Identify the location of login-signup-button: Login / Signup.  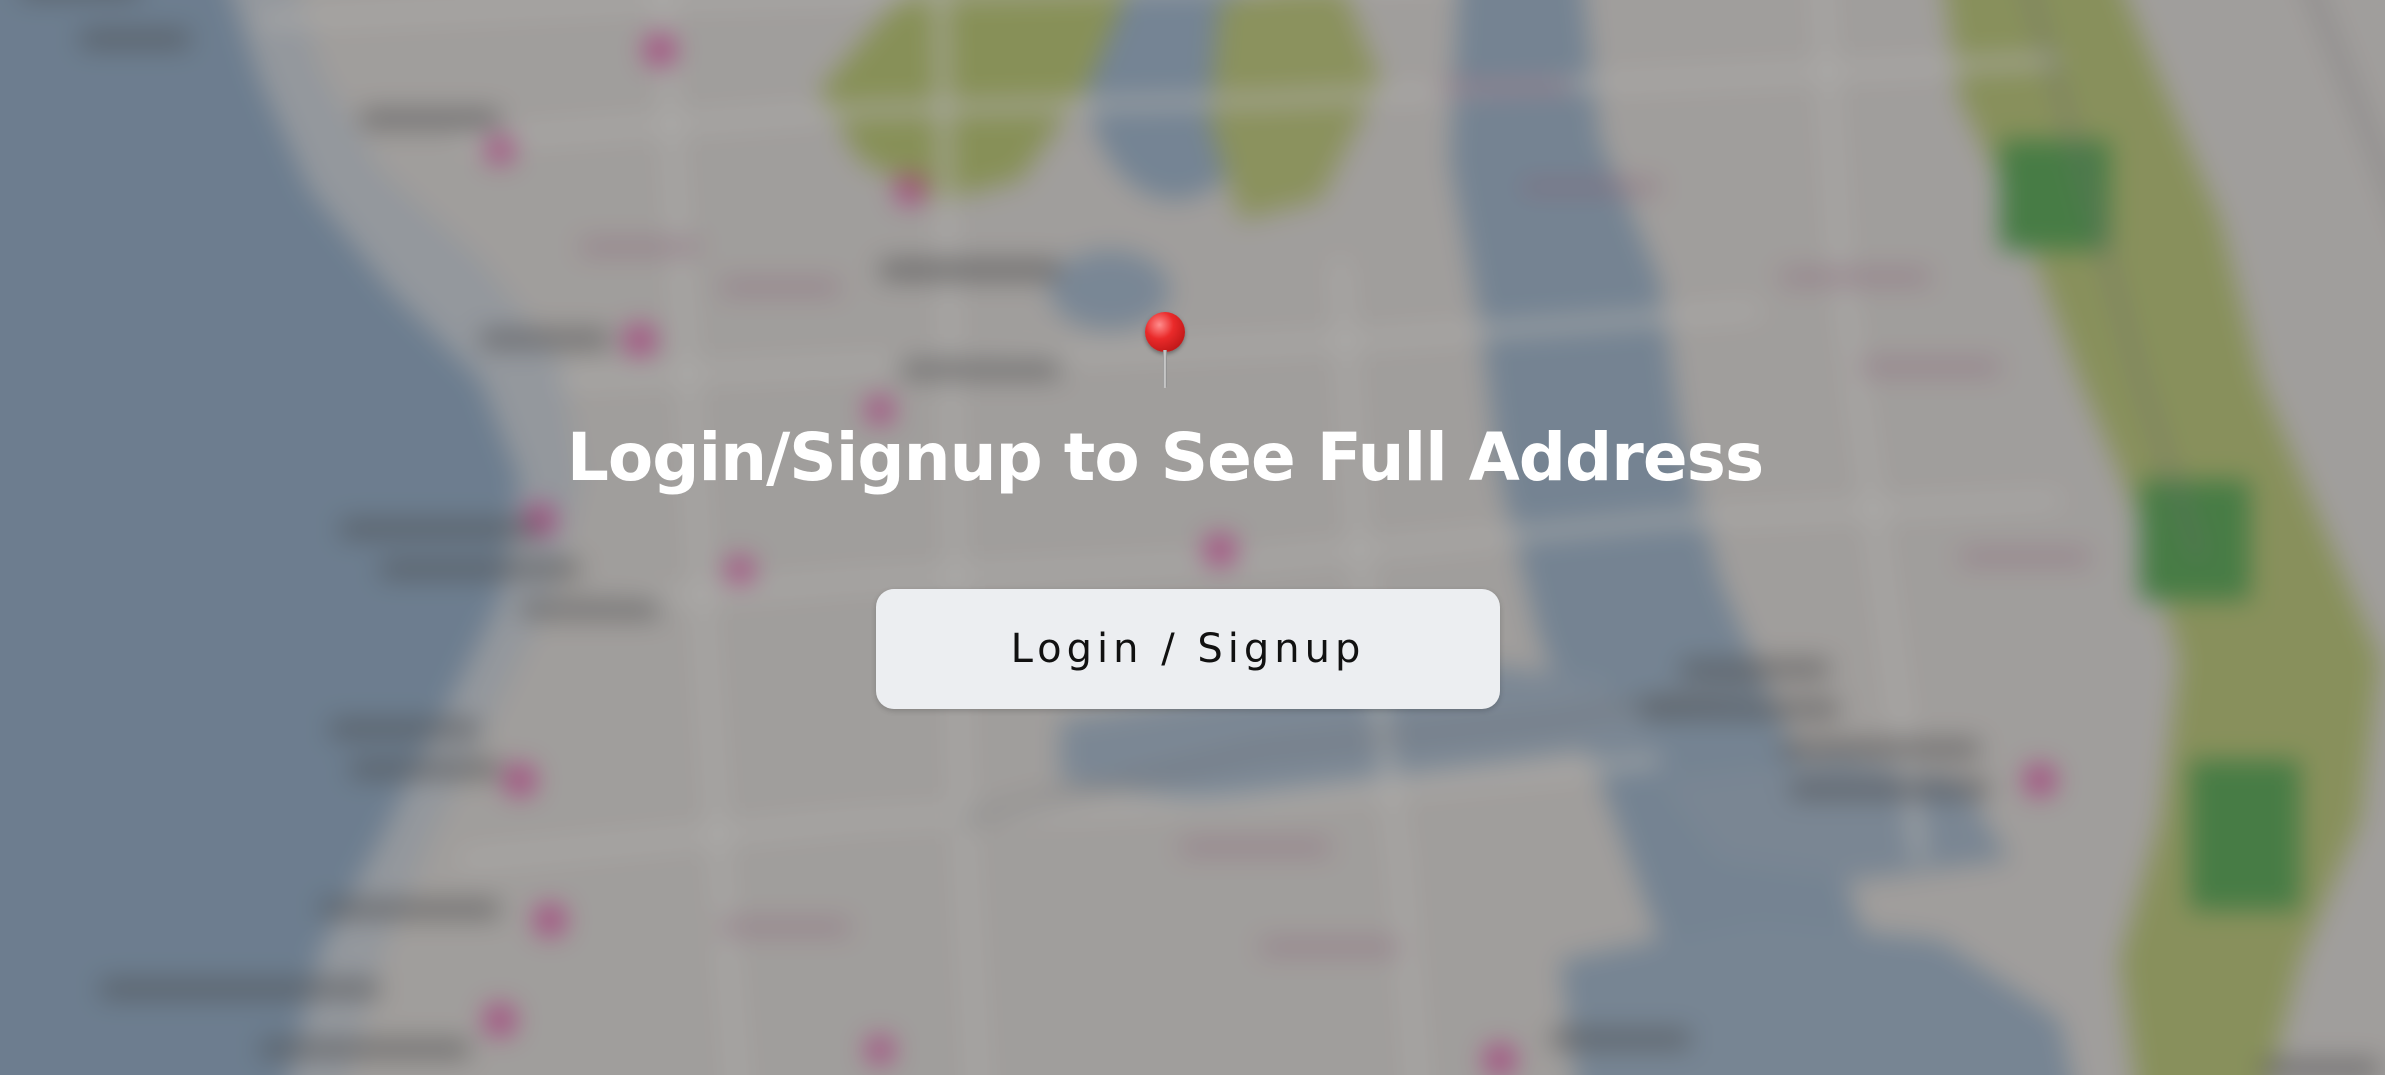
(1188, 649).